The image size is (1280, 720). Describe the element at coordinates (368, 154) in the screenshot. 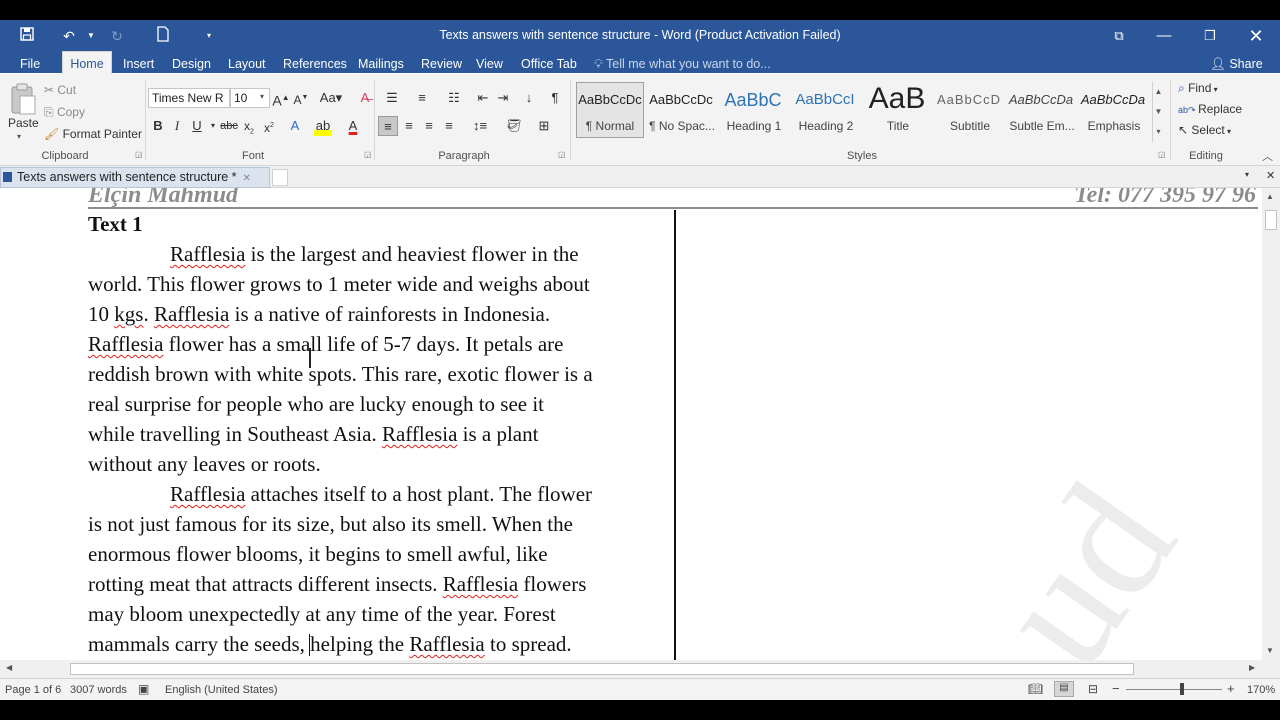

I see `font-launcher-icon: ◲` at that location.